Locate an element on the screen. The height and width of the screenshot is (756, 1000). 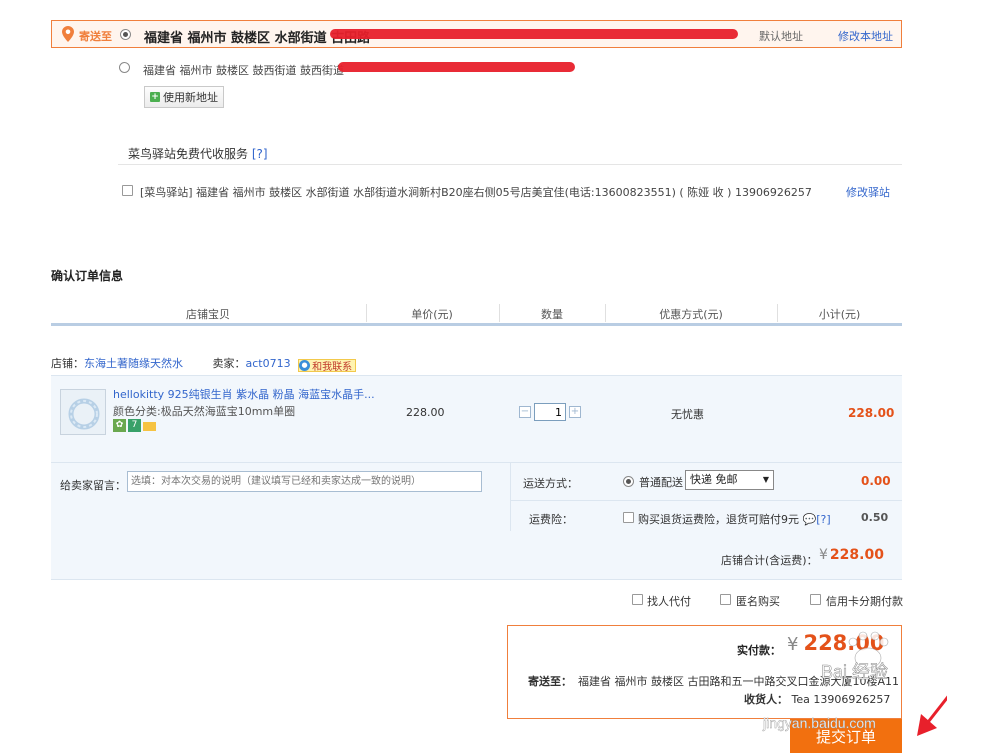
divider is located at coordinates (510, 164).